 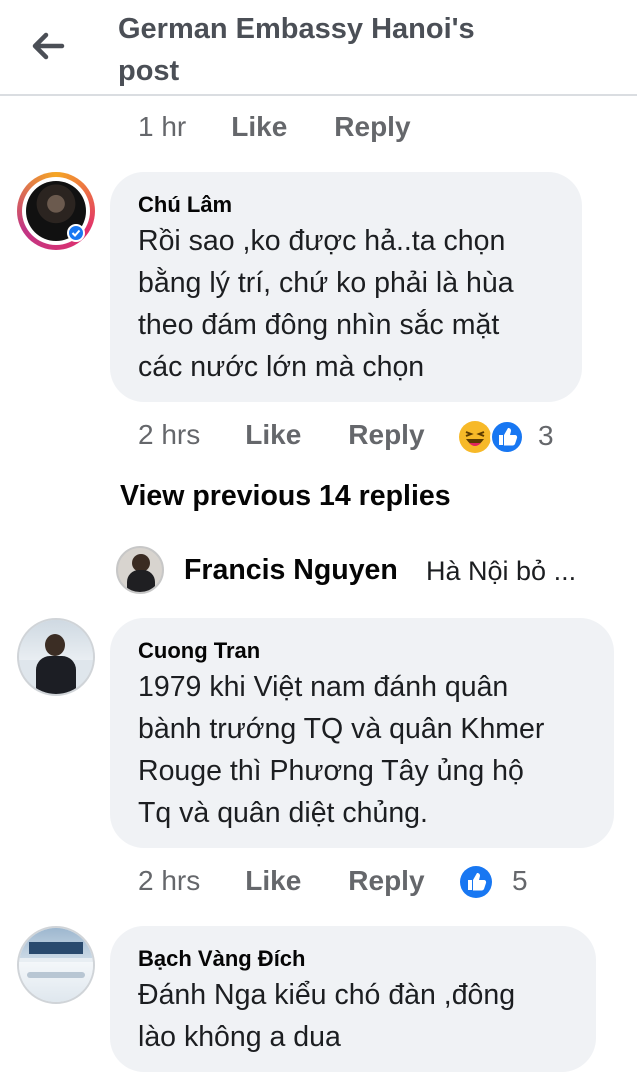 What do you see at coordinates (76, 233) in the screenshot?
I see `verified-badge-icon` at bounding box center [76, 233].